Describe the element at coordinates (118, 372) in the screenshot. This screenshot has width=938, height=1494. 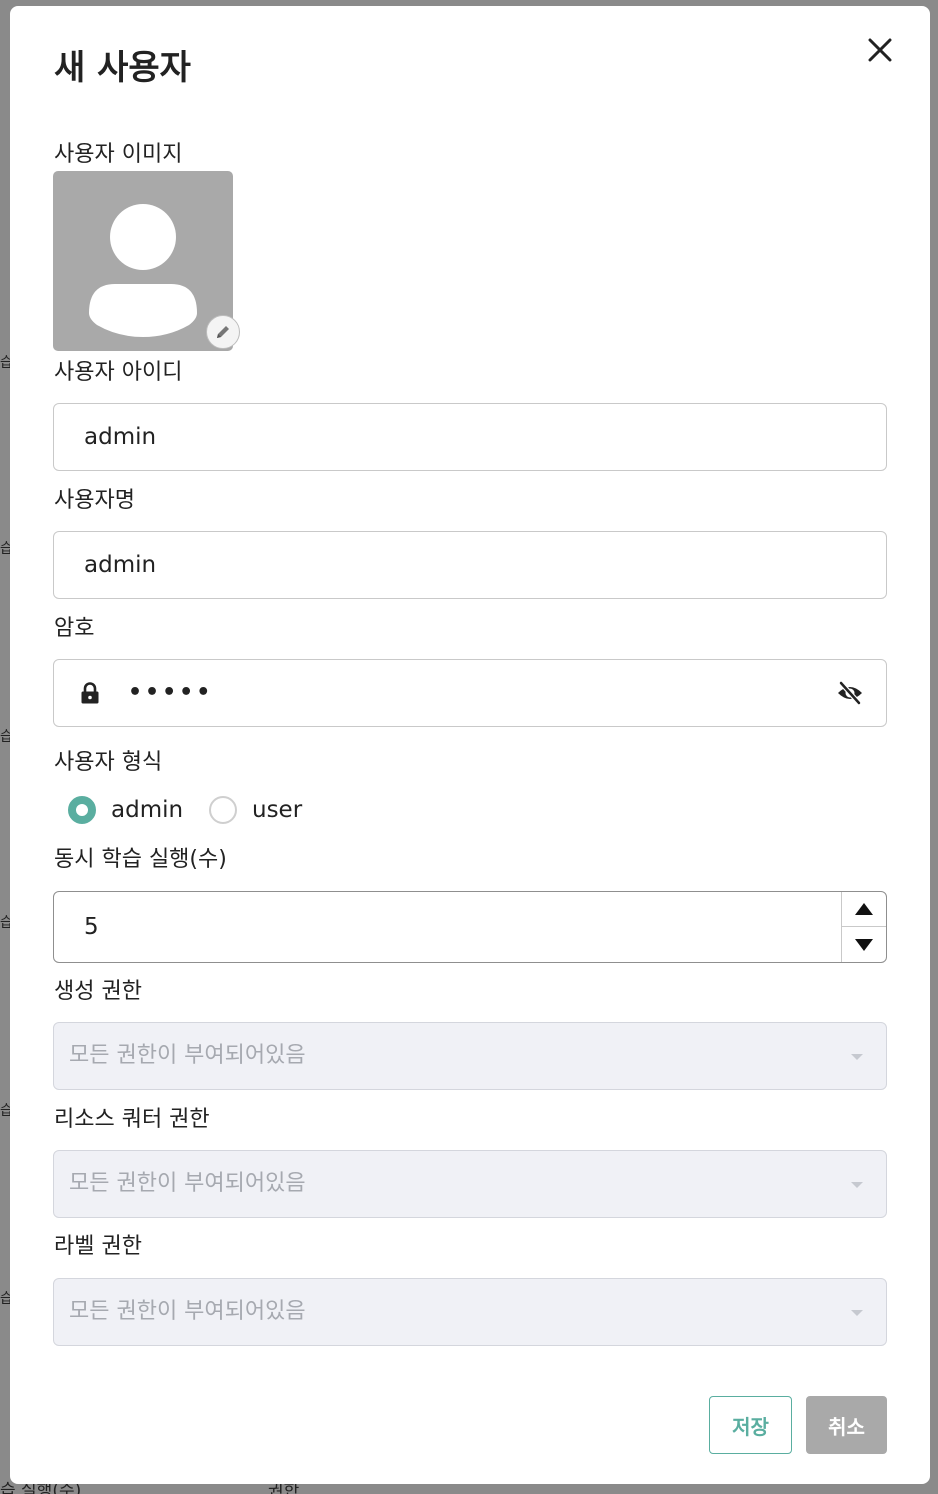
I see `user-id-label: 사용자 아이디` at that location.